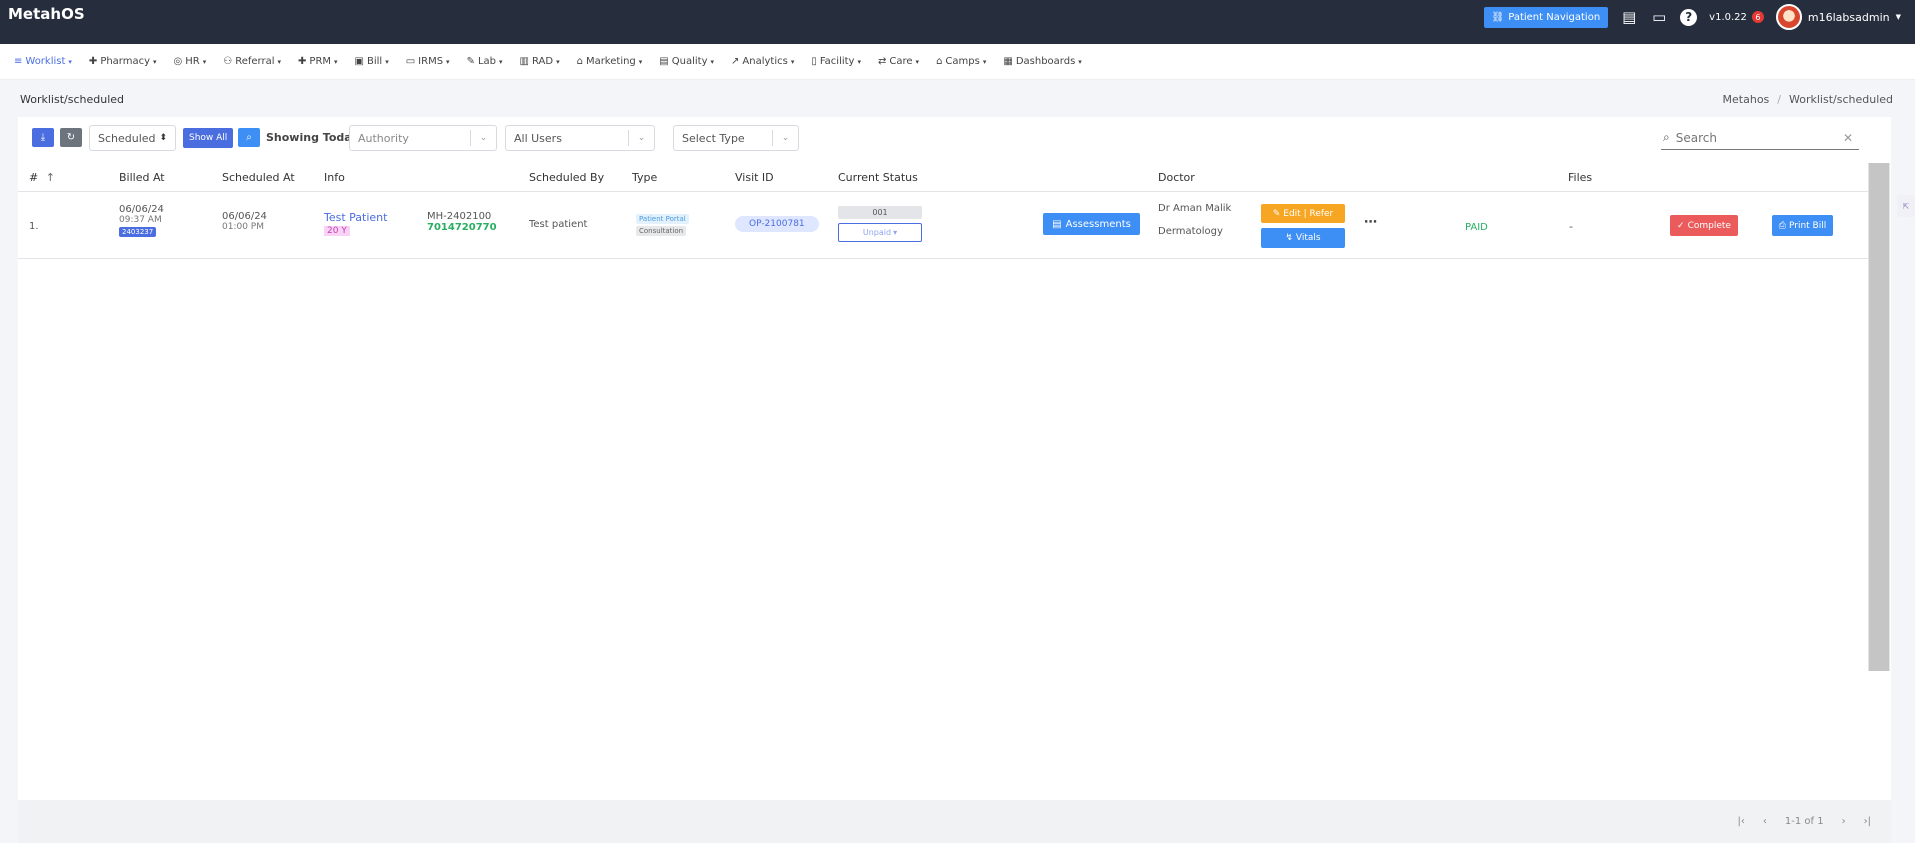 This screenshot has width=1915, height=843. I want to click on more-options-icon: ⋯, so click(1370, 222).